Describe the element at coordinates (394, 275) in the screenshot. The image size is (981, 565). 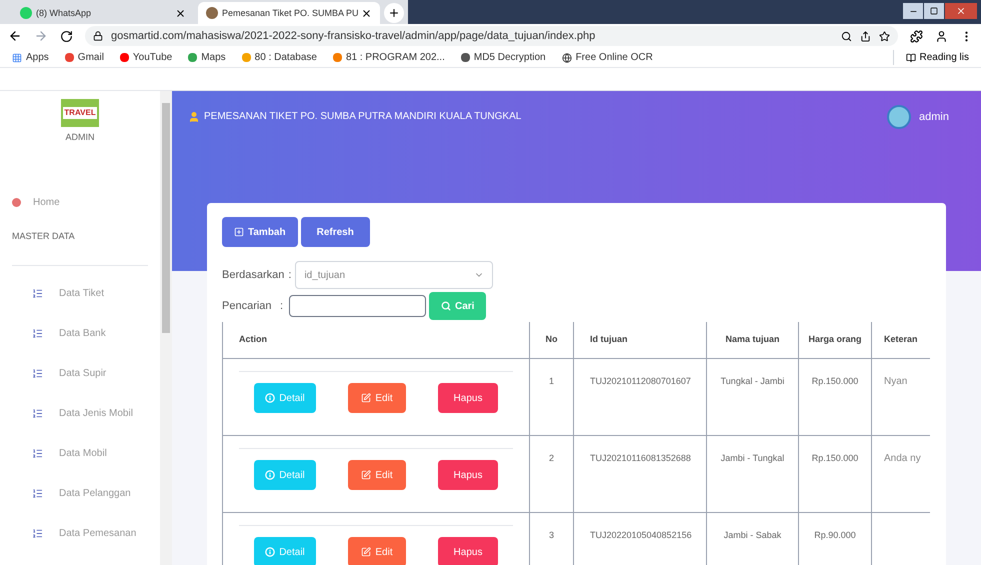
I see `filter-select: id_tujuan` at that location.